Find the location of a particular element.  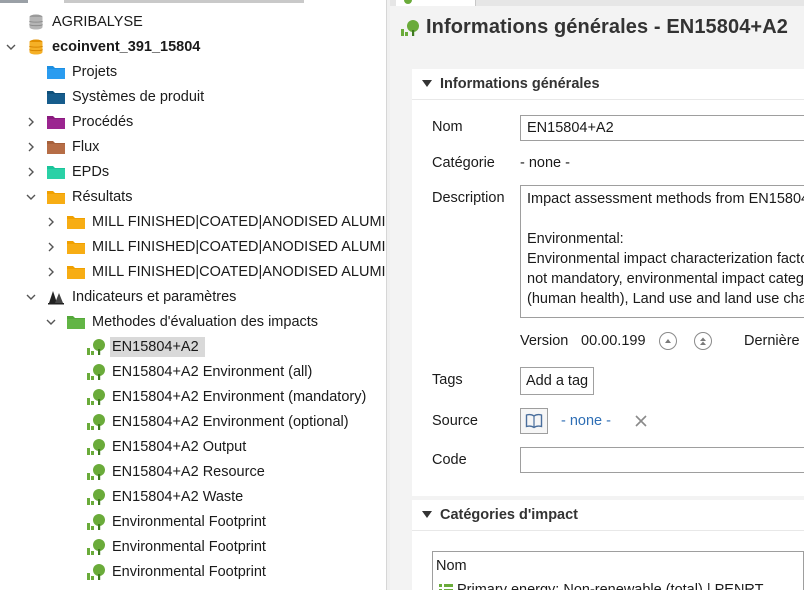

tree-item: EPDs is located at coordinates (193, 171).